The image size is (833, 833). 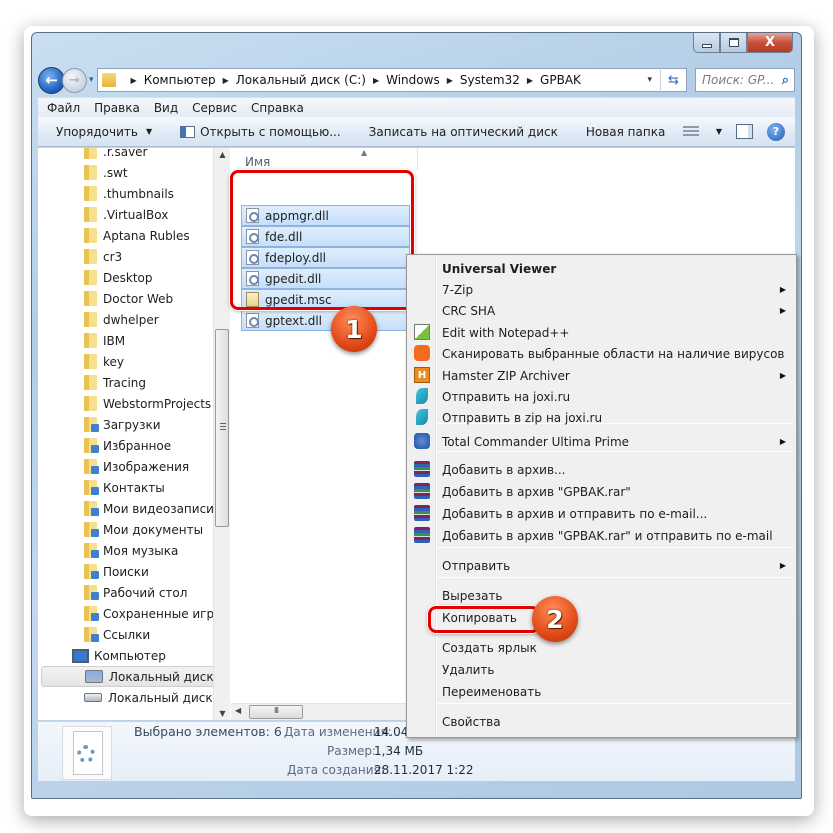 What do you see at coordinates (560, 80) in the screenshot?
I see `breadcrumb-gpbak: GPBAK` at bounding box center [560, 80].